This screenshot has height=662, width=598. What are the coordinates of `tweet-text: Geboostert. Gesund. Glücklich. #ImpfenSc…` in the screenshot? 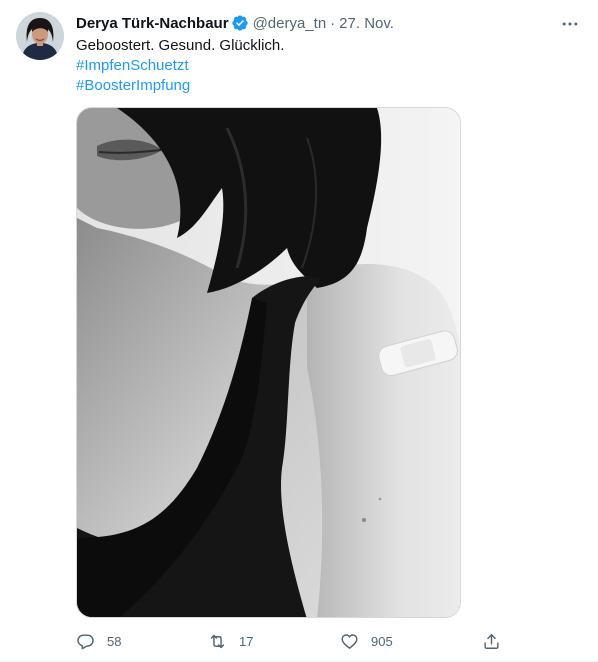 It's located at (326, 66).